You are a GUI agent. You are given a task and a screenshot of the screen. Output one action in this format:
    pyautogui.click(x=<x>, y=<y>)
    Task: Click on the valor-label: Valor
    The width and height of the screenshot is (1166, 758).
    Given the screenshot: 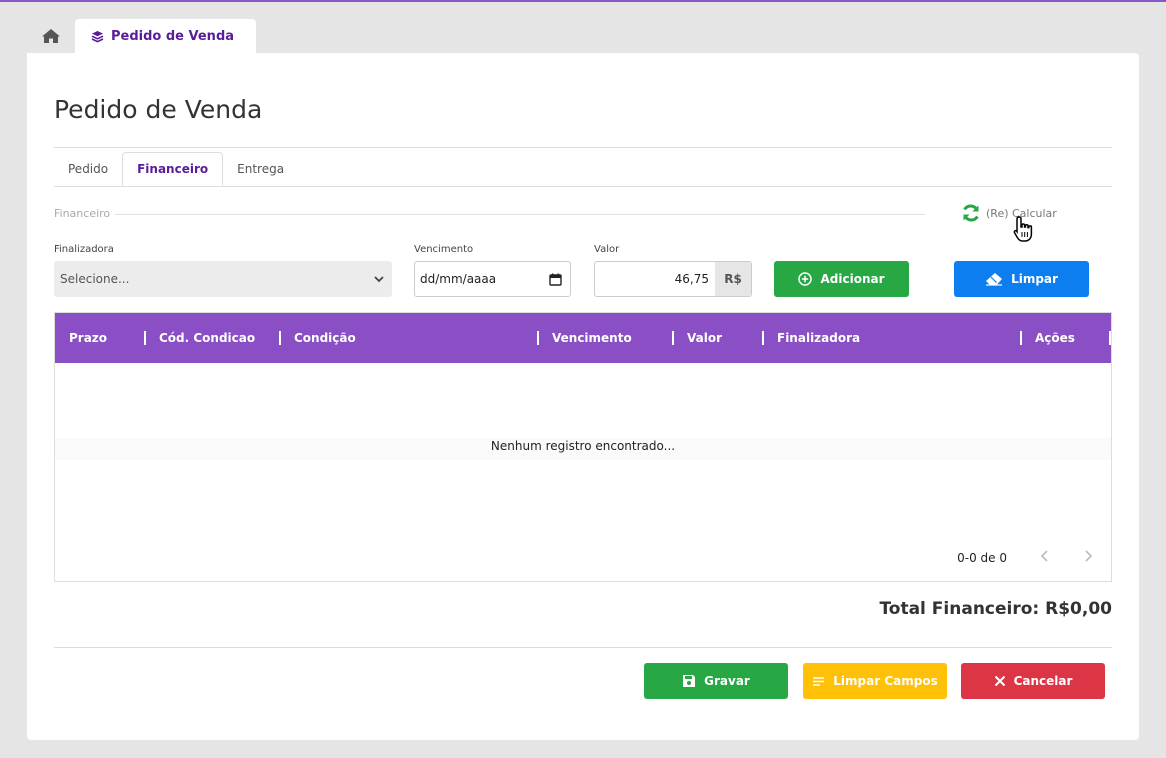 What is the action you would take?
    pyautogui.click(x=607, y=249)
    